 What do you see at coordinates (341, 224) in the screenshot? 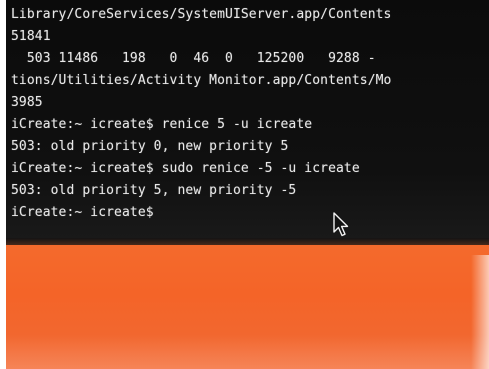
I see `mouse-pointer-icon` at bounding box center [341, 224].